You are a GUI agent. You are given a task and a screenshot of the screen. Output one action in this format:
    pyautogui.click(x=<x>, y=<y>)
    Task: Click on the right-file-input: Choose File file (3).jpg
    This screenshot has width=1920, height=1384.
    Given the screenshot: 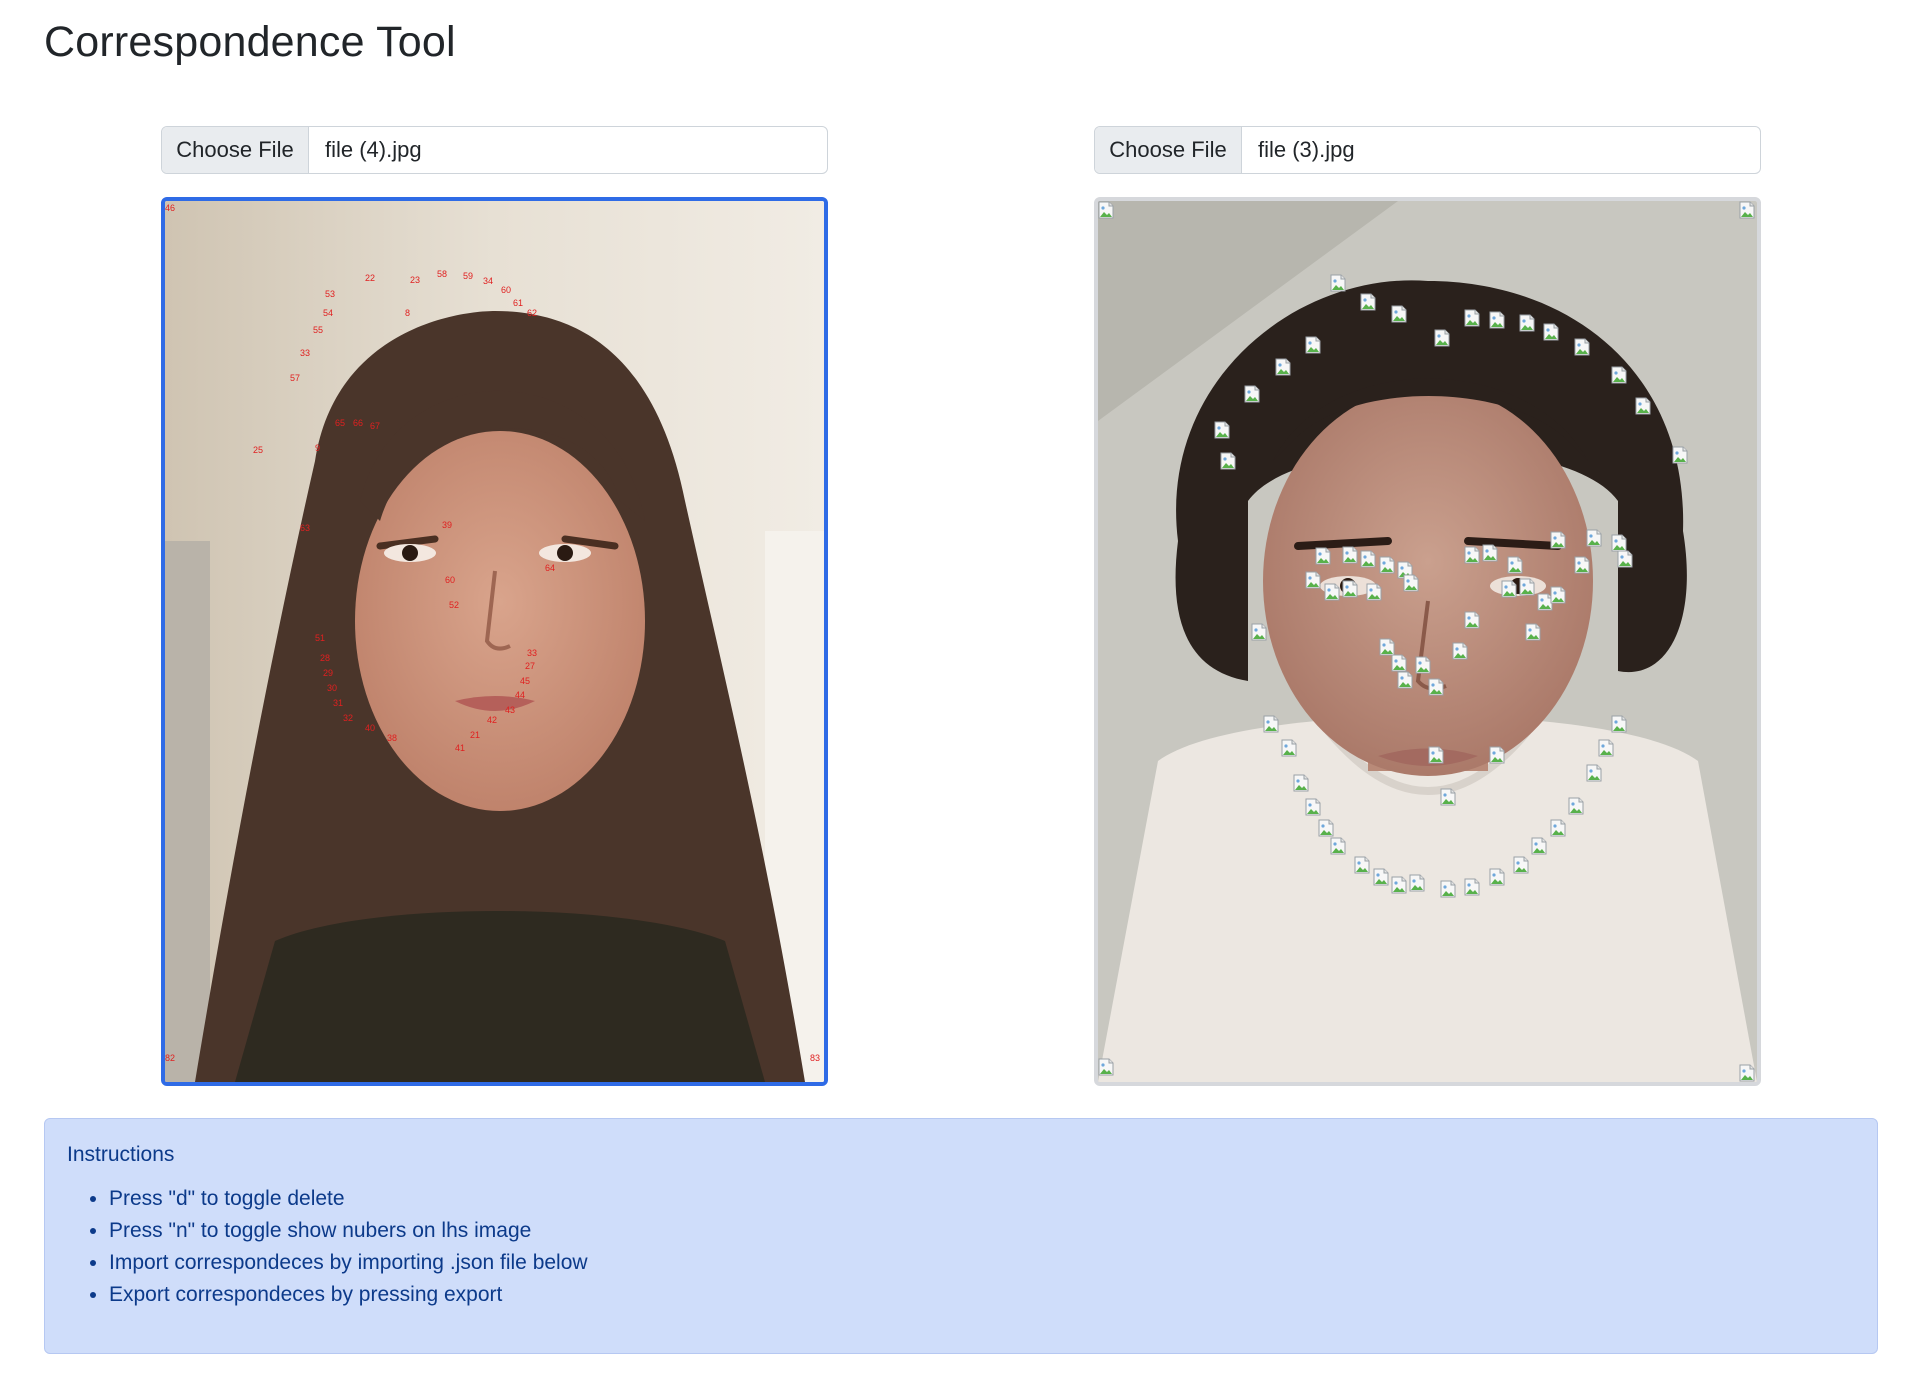 What is the action you would take?
    pyautogui.click(x=1427, y=150)
    